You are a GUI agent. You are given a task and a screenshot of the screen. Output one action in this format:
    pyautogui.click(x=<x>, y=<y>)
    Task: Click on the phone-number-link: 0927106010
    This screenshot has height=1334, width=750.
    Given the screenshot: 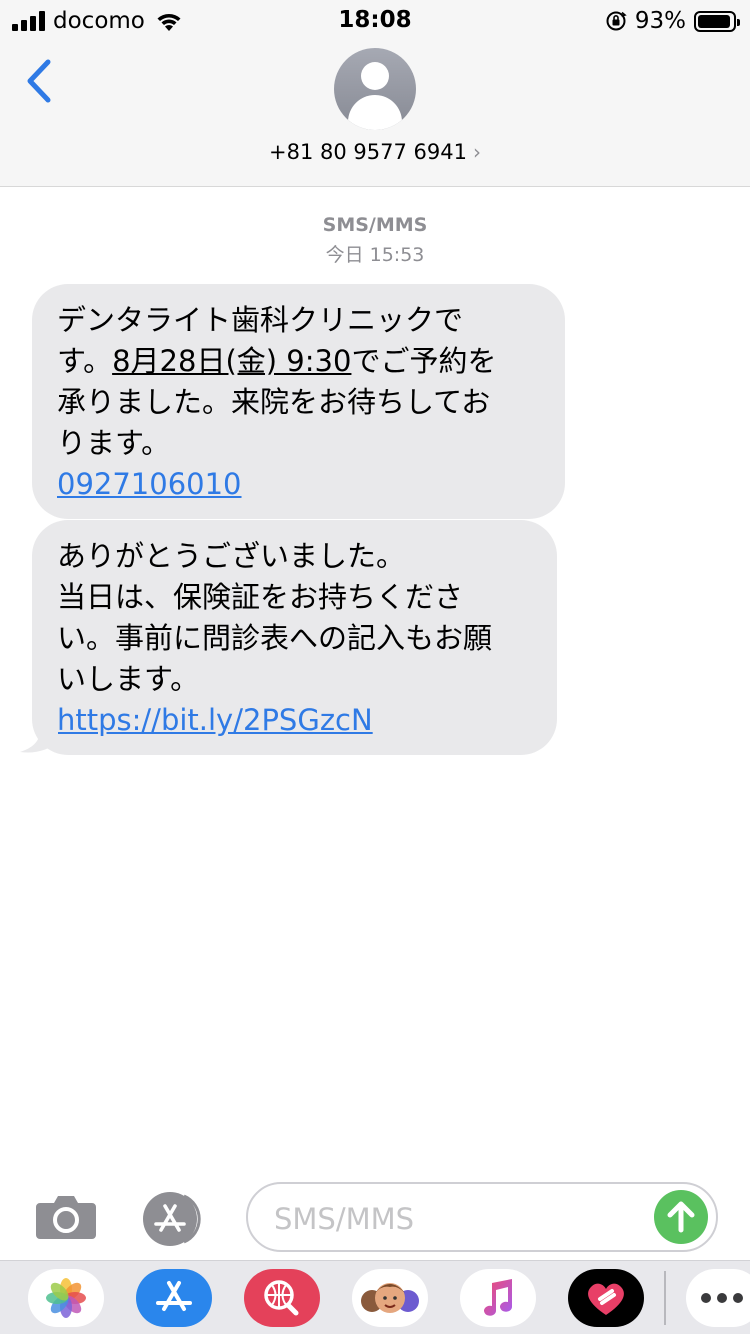 What is the action you would take?
    pyautogui.click(x=149, y=484)
    